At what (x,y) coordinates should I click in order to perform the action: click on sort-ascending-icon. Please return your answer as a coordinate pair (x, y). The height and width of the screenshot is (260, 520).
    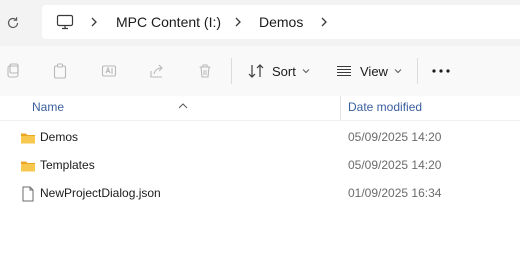
    Looking at the image, I should click on (183, 102).